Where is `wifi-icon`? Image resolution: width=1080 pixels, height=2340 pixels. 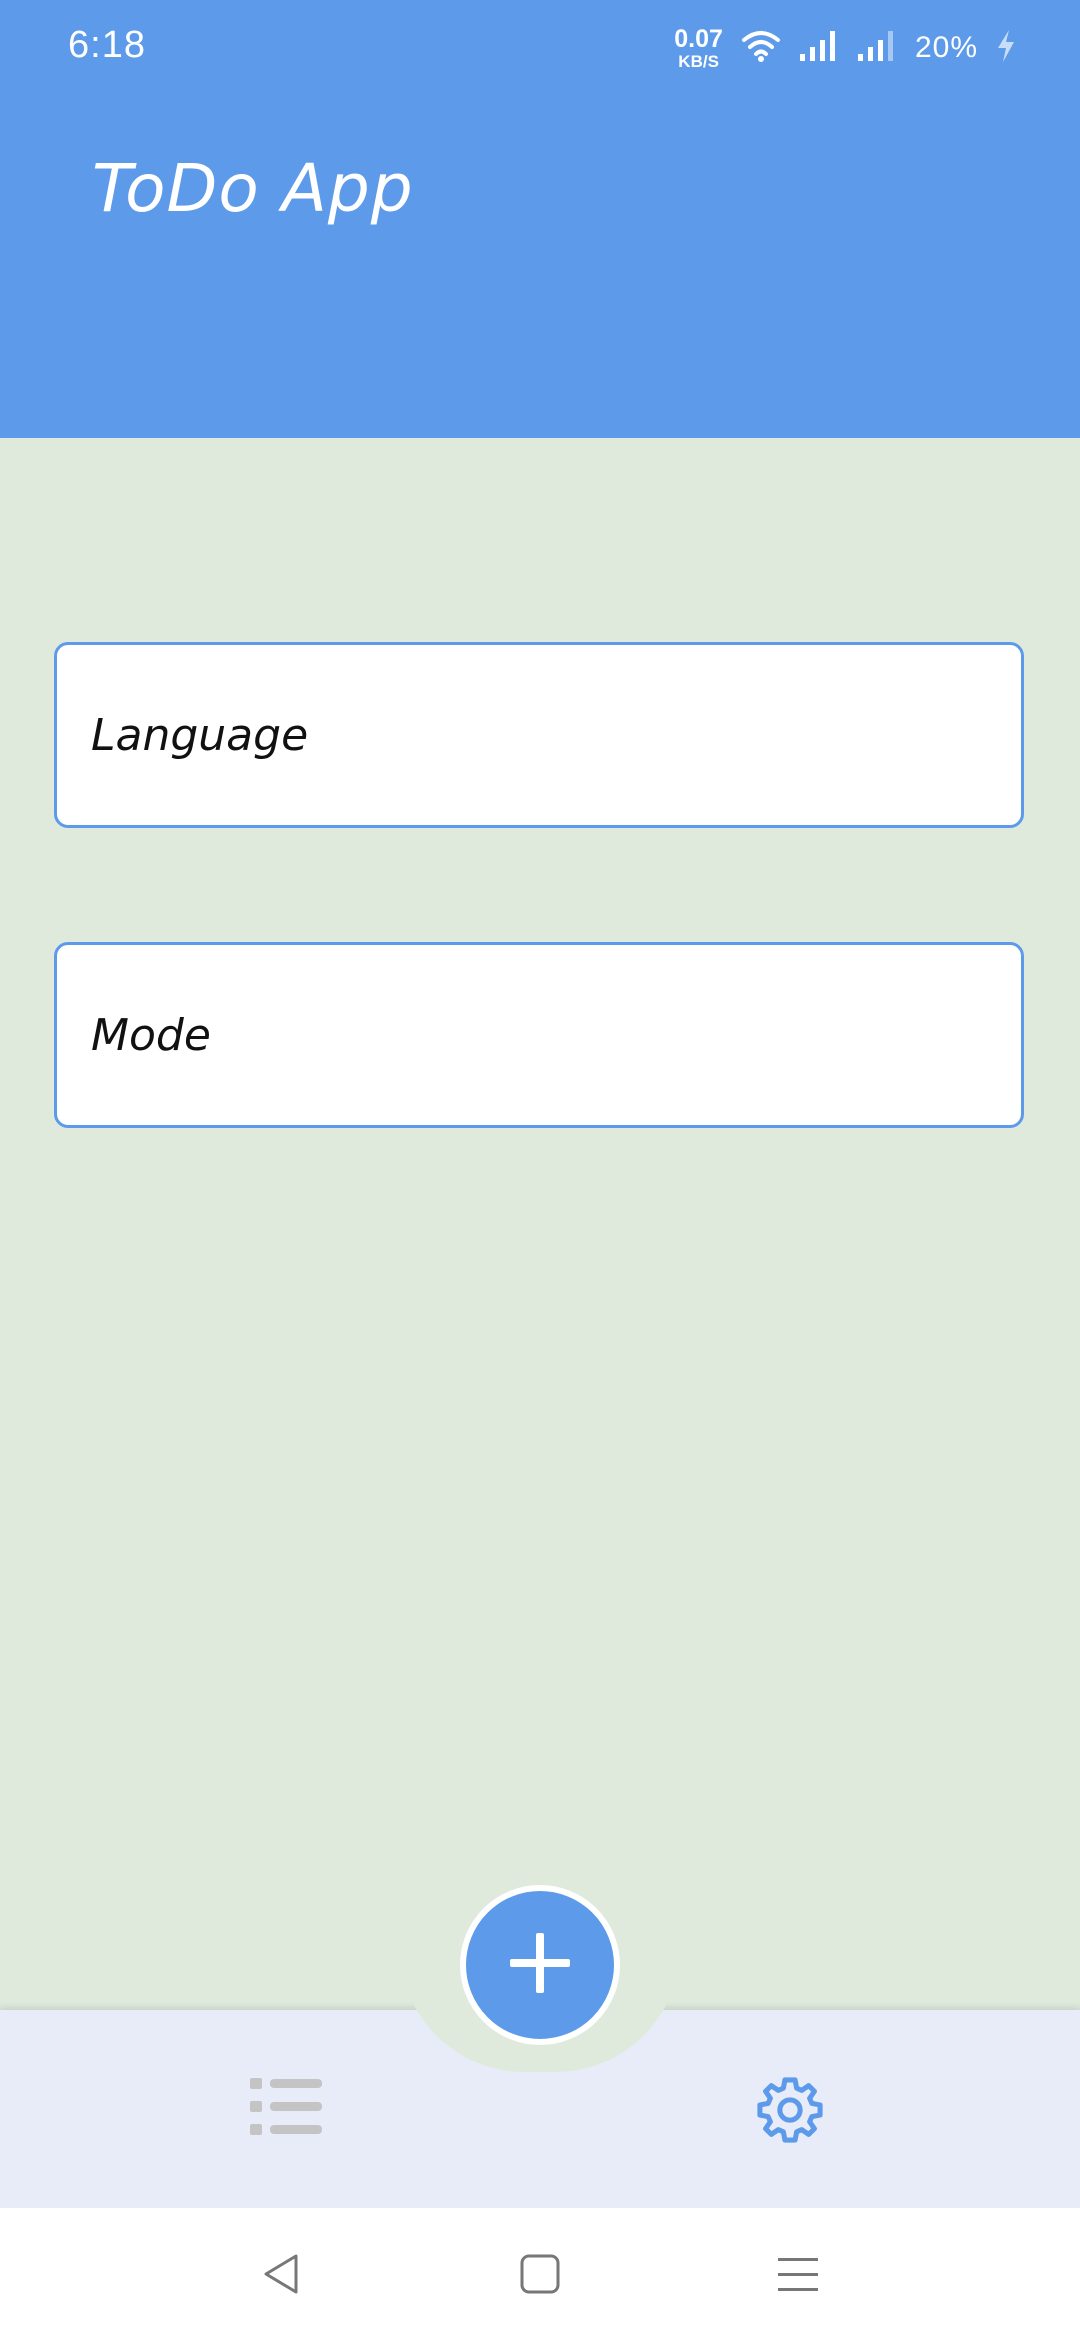 wifi-icon is located at coordinates (761, 48).